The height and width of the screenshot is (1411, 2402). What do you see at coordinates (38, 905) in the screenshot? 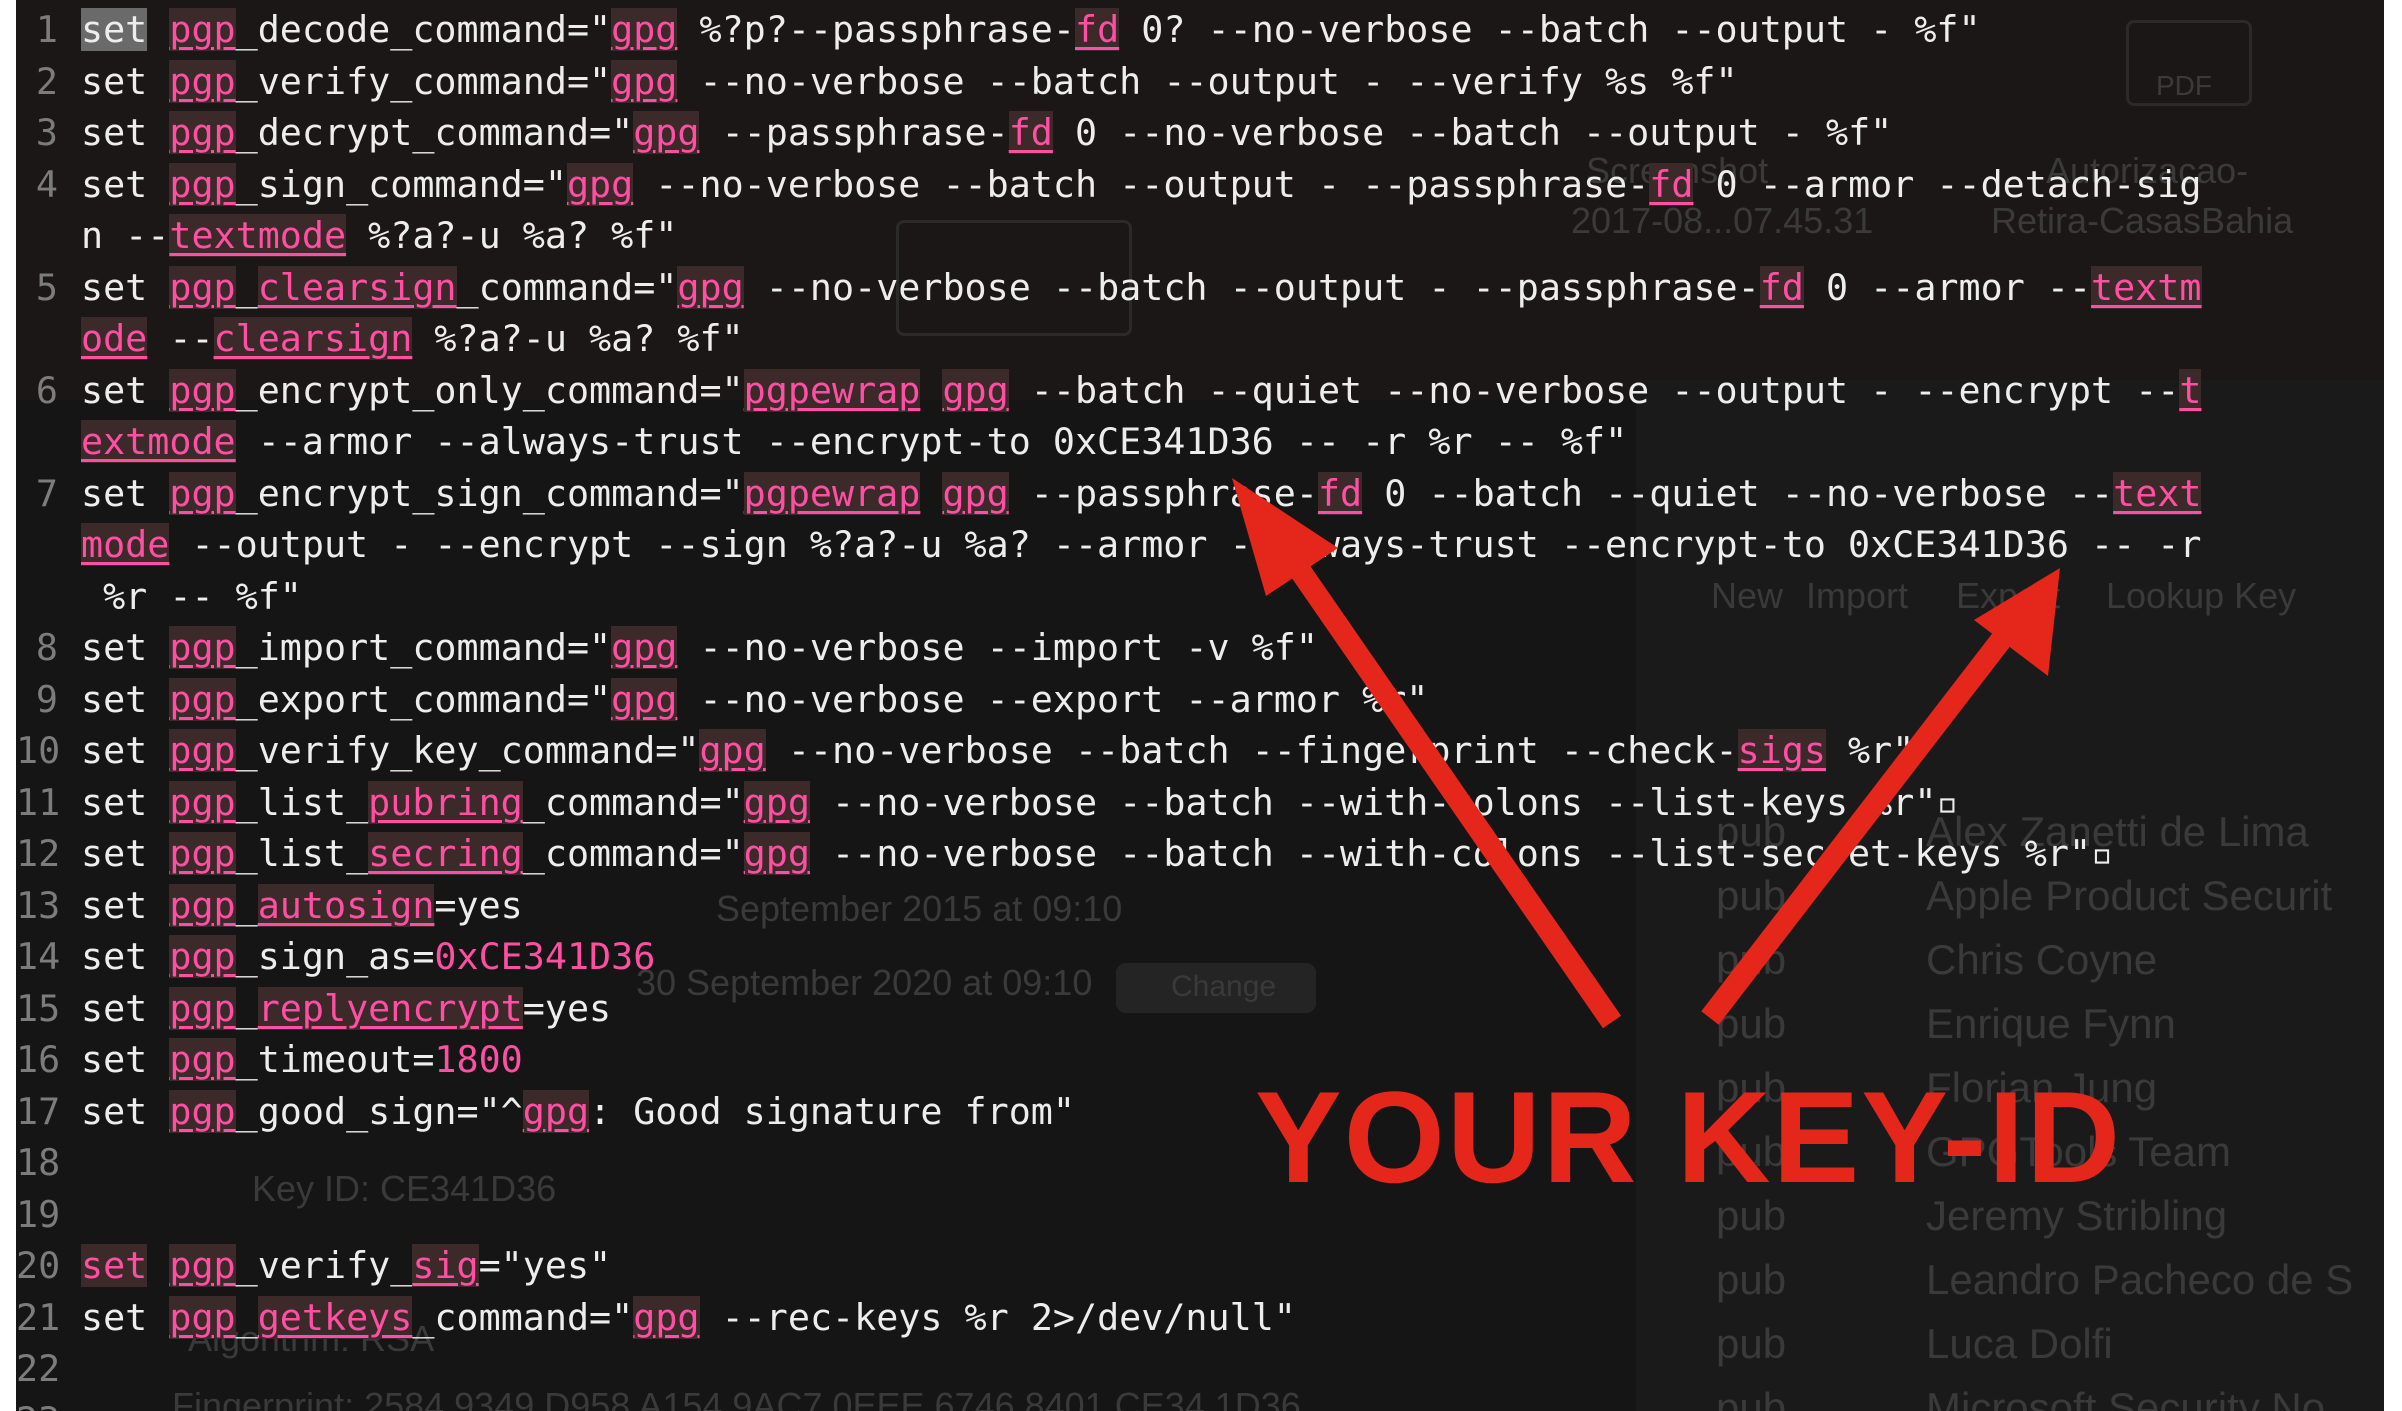
I see `line-number: 13` at bounding box center [38, 905].